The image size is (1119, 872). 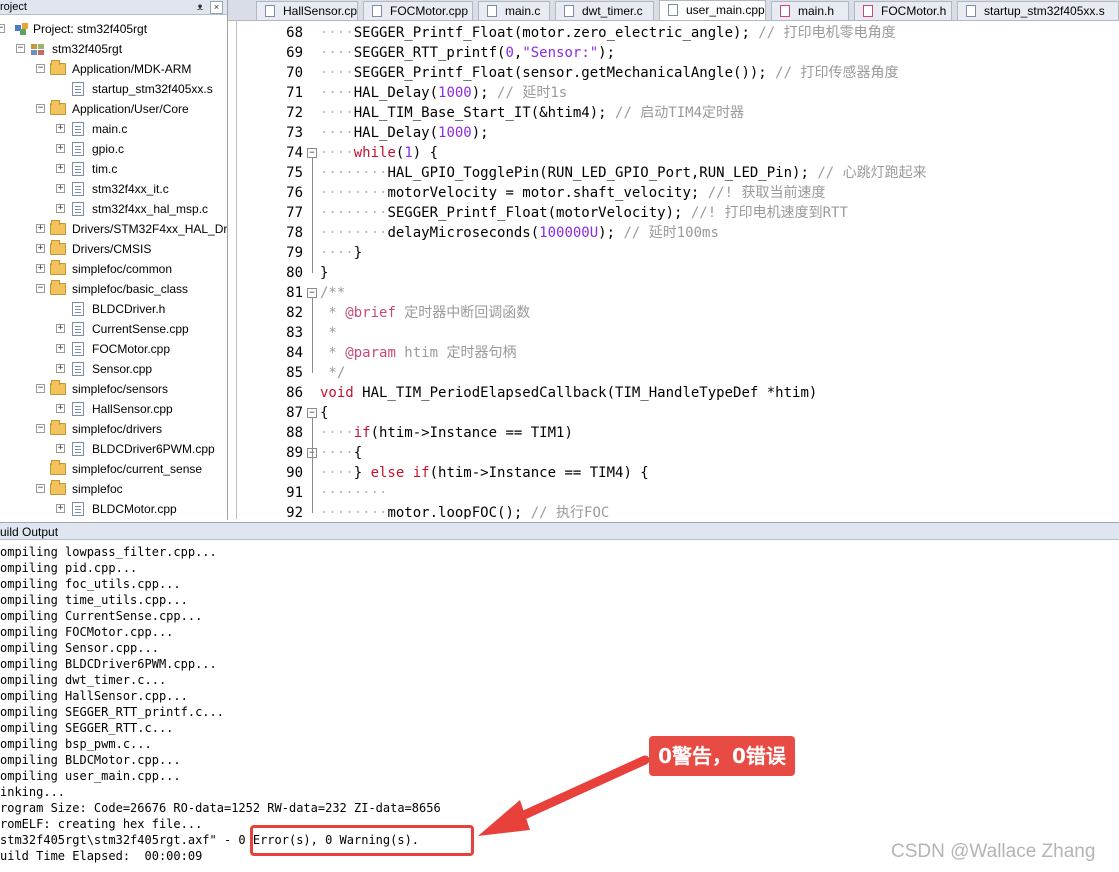 What do you see at coordinates (113, 249) in the screenshot?
I see `tree-item: + Drivers/CMSIS` at bounding box center [113, 249].